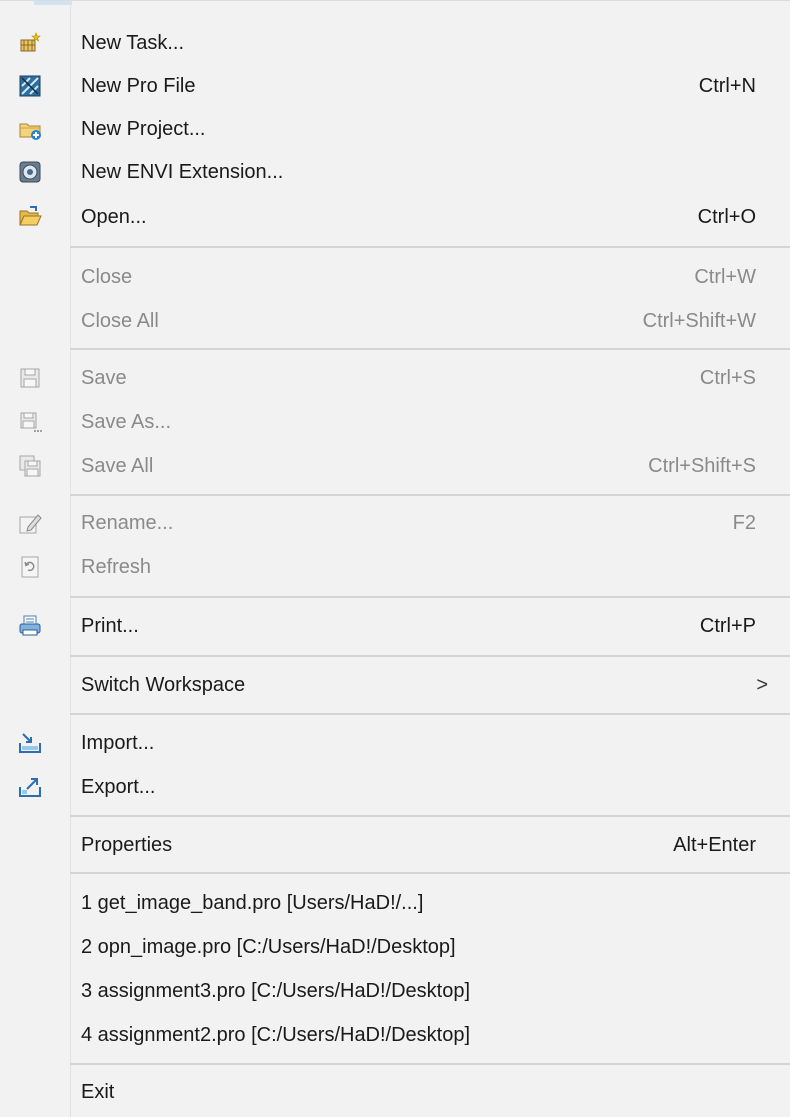 The width and height of the screenshot is (790, 1117). What do you see at coordinates (395, 685) in the screenshot?
I see `menu-item-switch-workspace: Switch Workspace >` at bounding box center [395, 685].